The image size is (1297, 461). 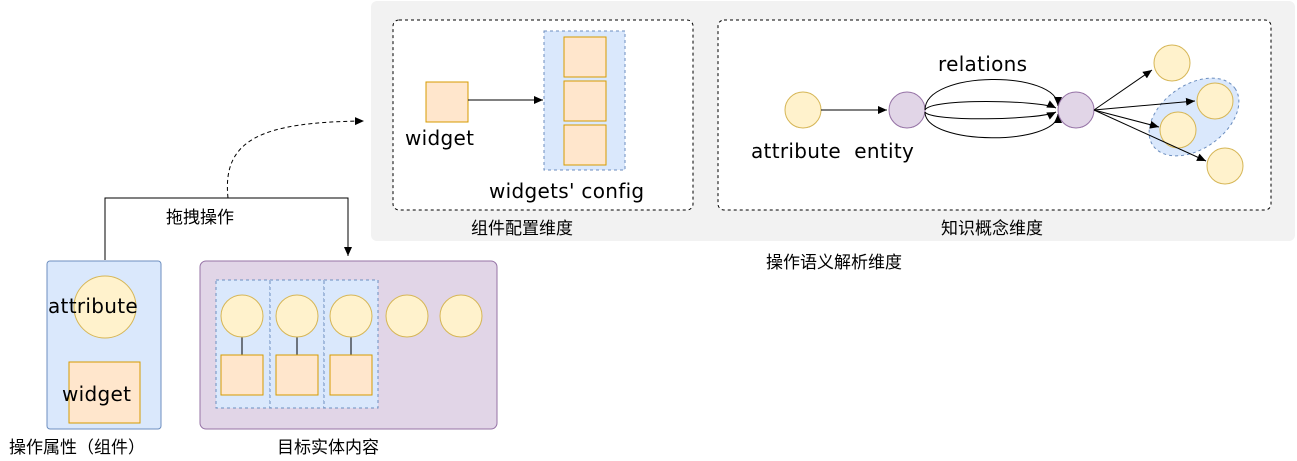 I want to click on target-entity-caption: 目标实体内容, so click(x=328, y=448).